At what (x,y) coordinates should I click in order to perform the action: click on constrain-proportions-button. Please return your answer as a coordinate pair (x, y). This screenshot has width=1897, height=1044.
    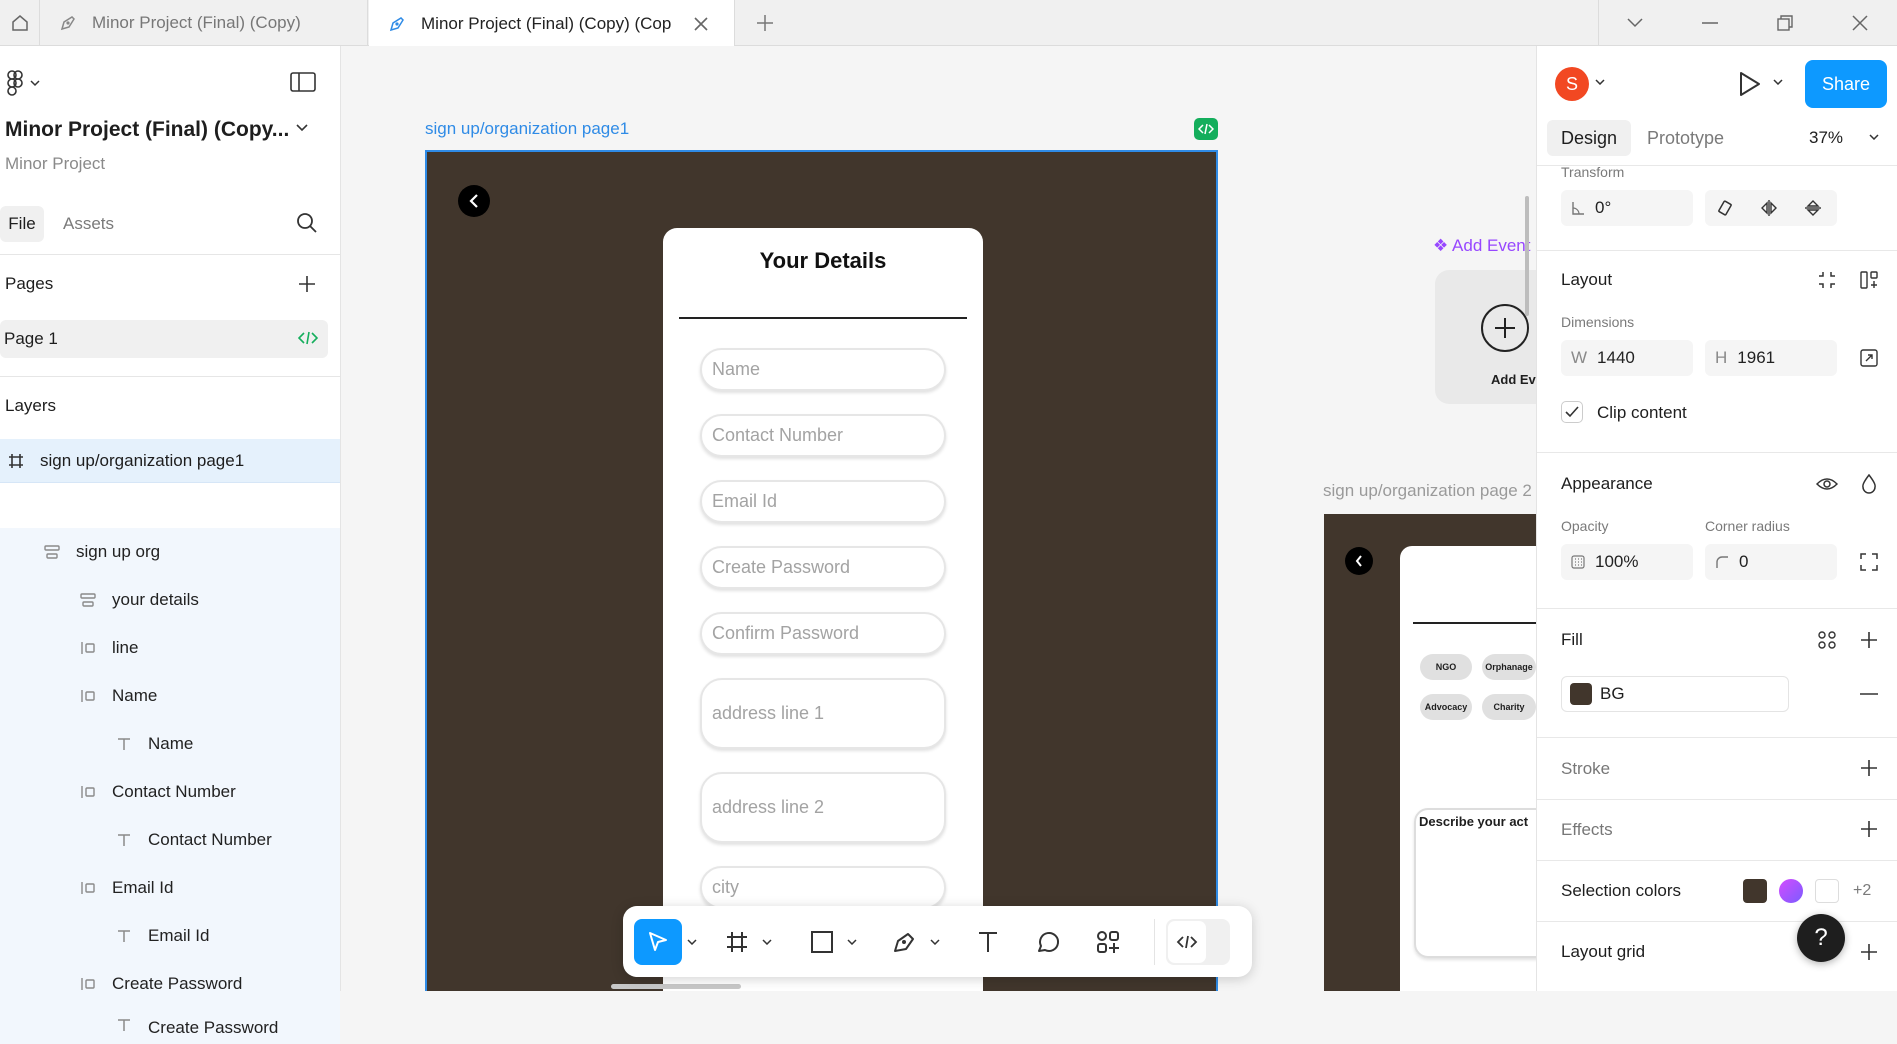
    Looking at the image, I should click on (1869, 358).